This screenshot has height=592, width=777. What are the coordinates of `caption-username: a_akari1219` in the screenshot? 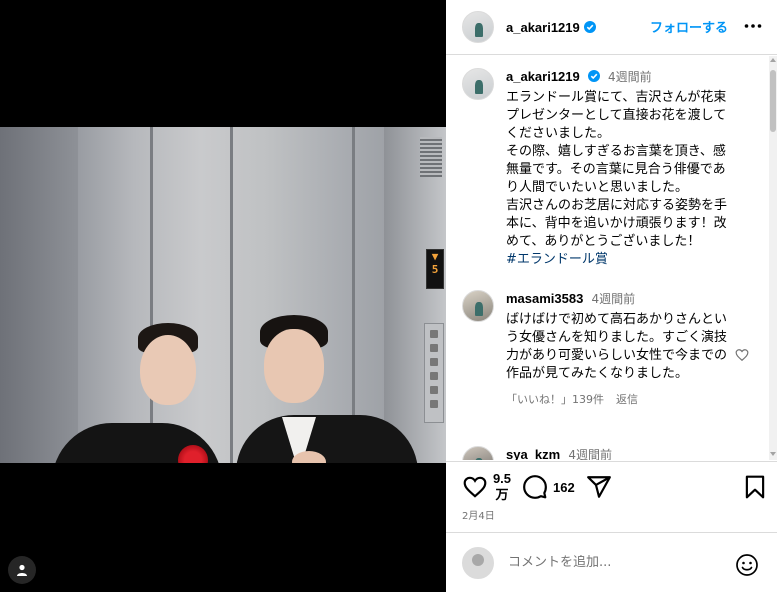 It's located at (543, 76).